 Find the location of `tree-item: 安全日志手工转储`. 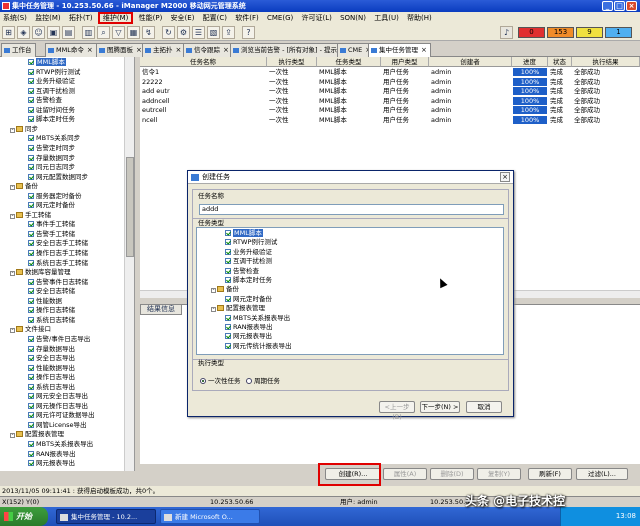

tree-item: 安全日志手工转储 is located at coordinates (58, 243).